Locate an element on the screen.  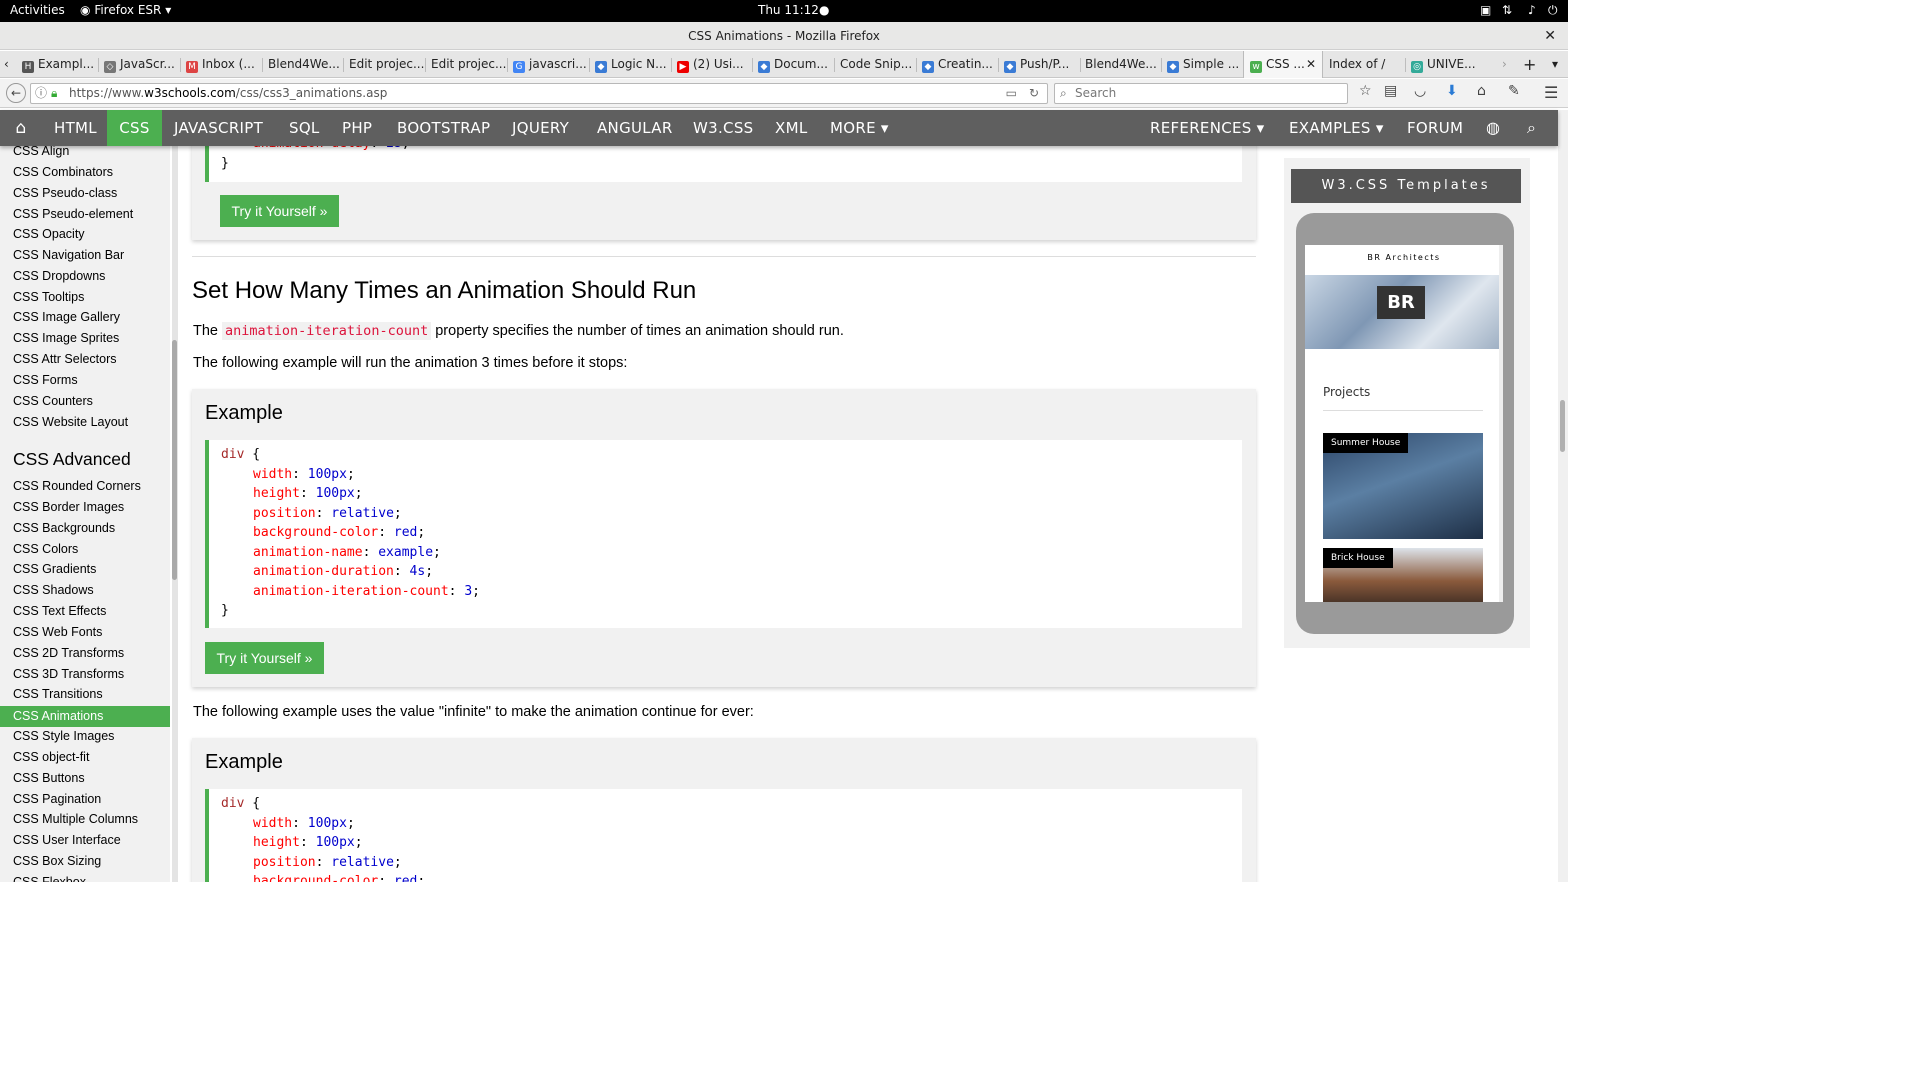
sidebar-item: CSS Gradients is located at coordinates (85, 569).